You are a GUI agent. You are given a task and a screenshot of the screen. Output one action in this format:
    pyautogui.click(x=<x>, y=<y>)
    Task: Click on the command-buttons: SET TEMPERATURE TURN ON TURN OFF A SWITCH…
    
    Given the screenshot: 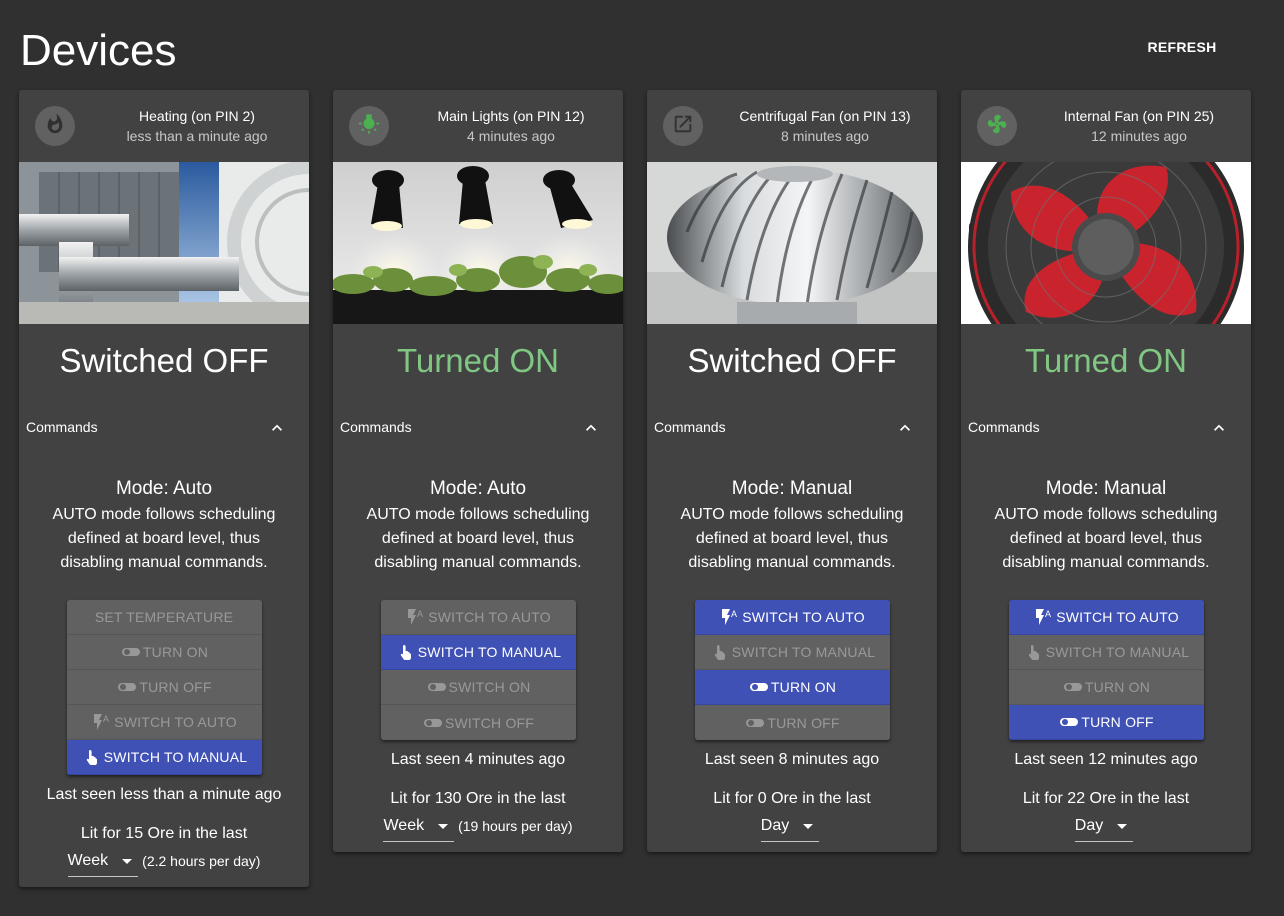 What is the action you would take?
    pyautogui.click(x=164, y=687)
    